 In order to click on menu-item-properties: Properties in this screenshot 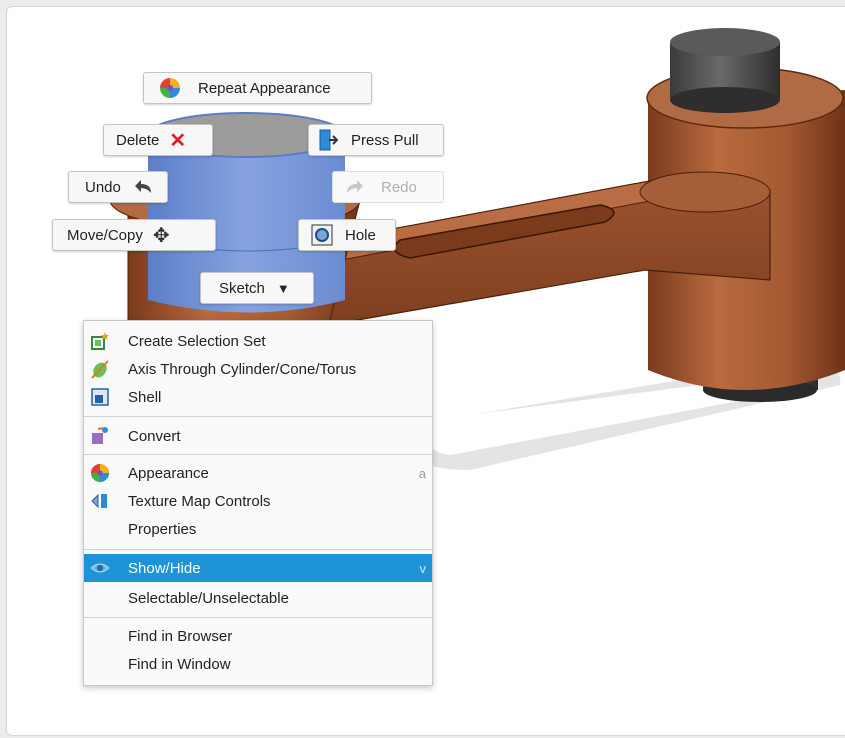, I will do `click(258, 529)`.